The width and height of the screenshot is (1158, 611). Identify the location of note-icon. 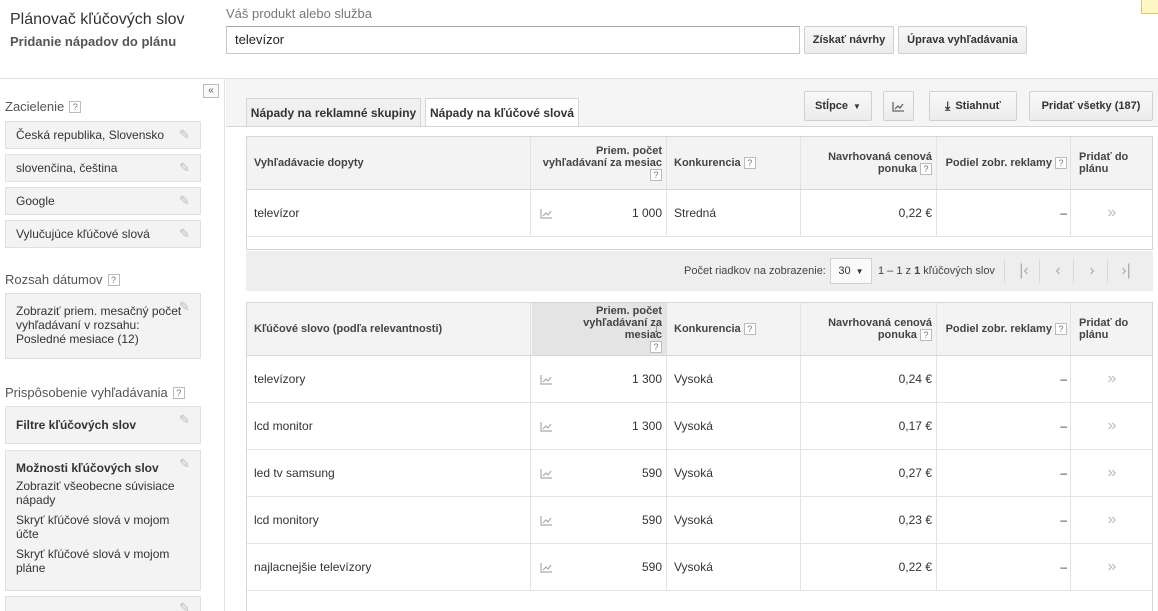
(1149, 7).